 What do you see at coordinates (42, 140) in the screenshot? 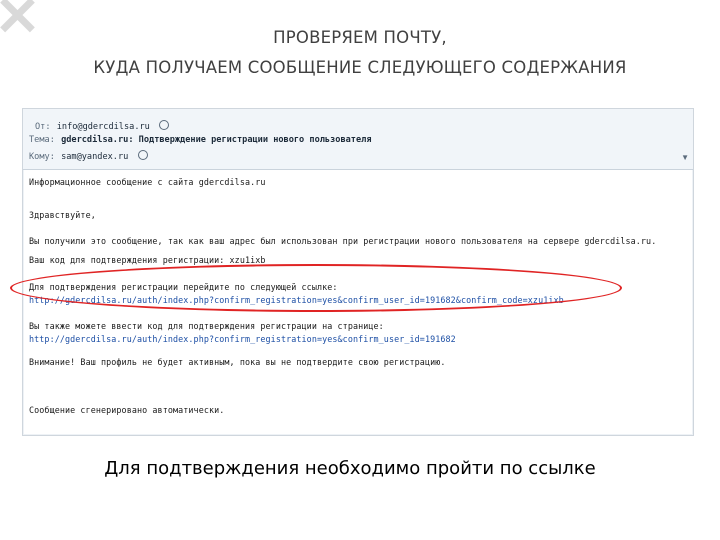
I see `subject-label: Тема:` at bounding box center [42, 140].